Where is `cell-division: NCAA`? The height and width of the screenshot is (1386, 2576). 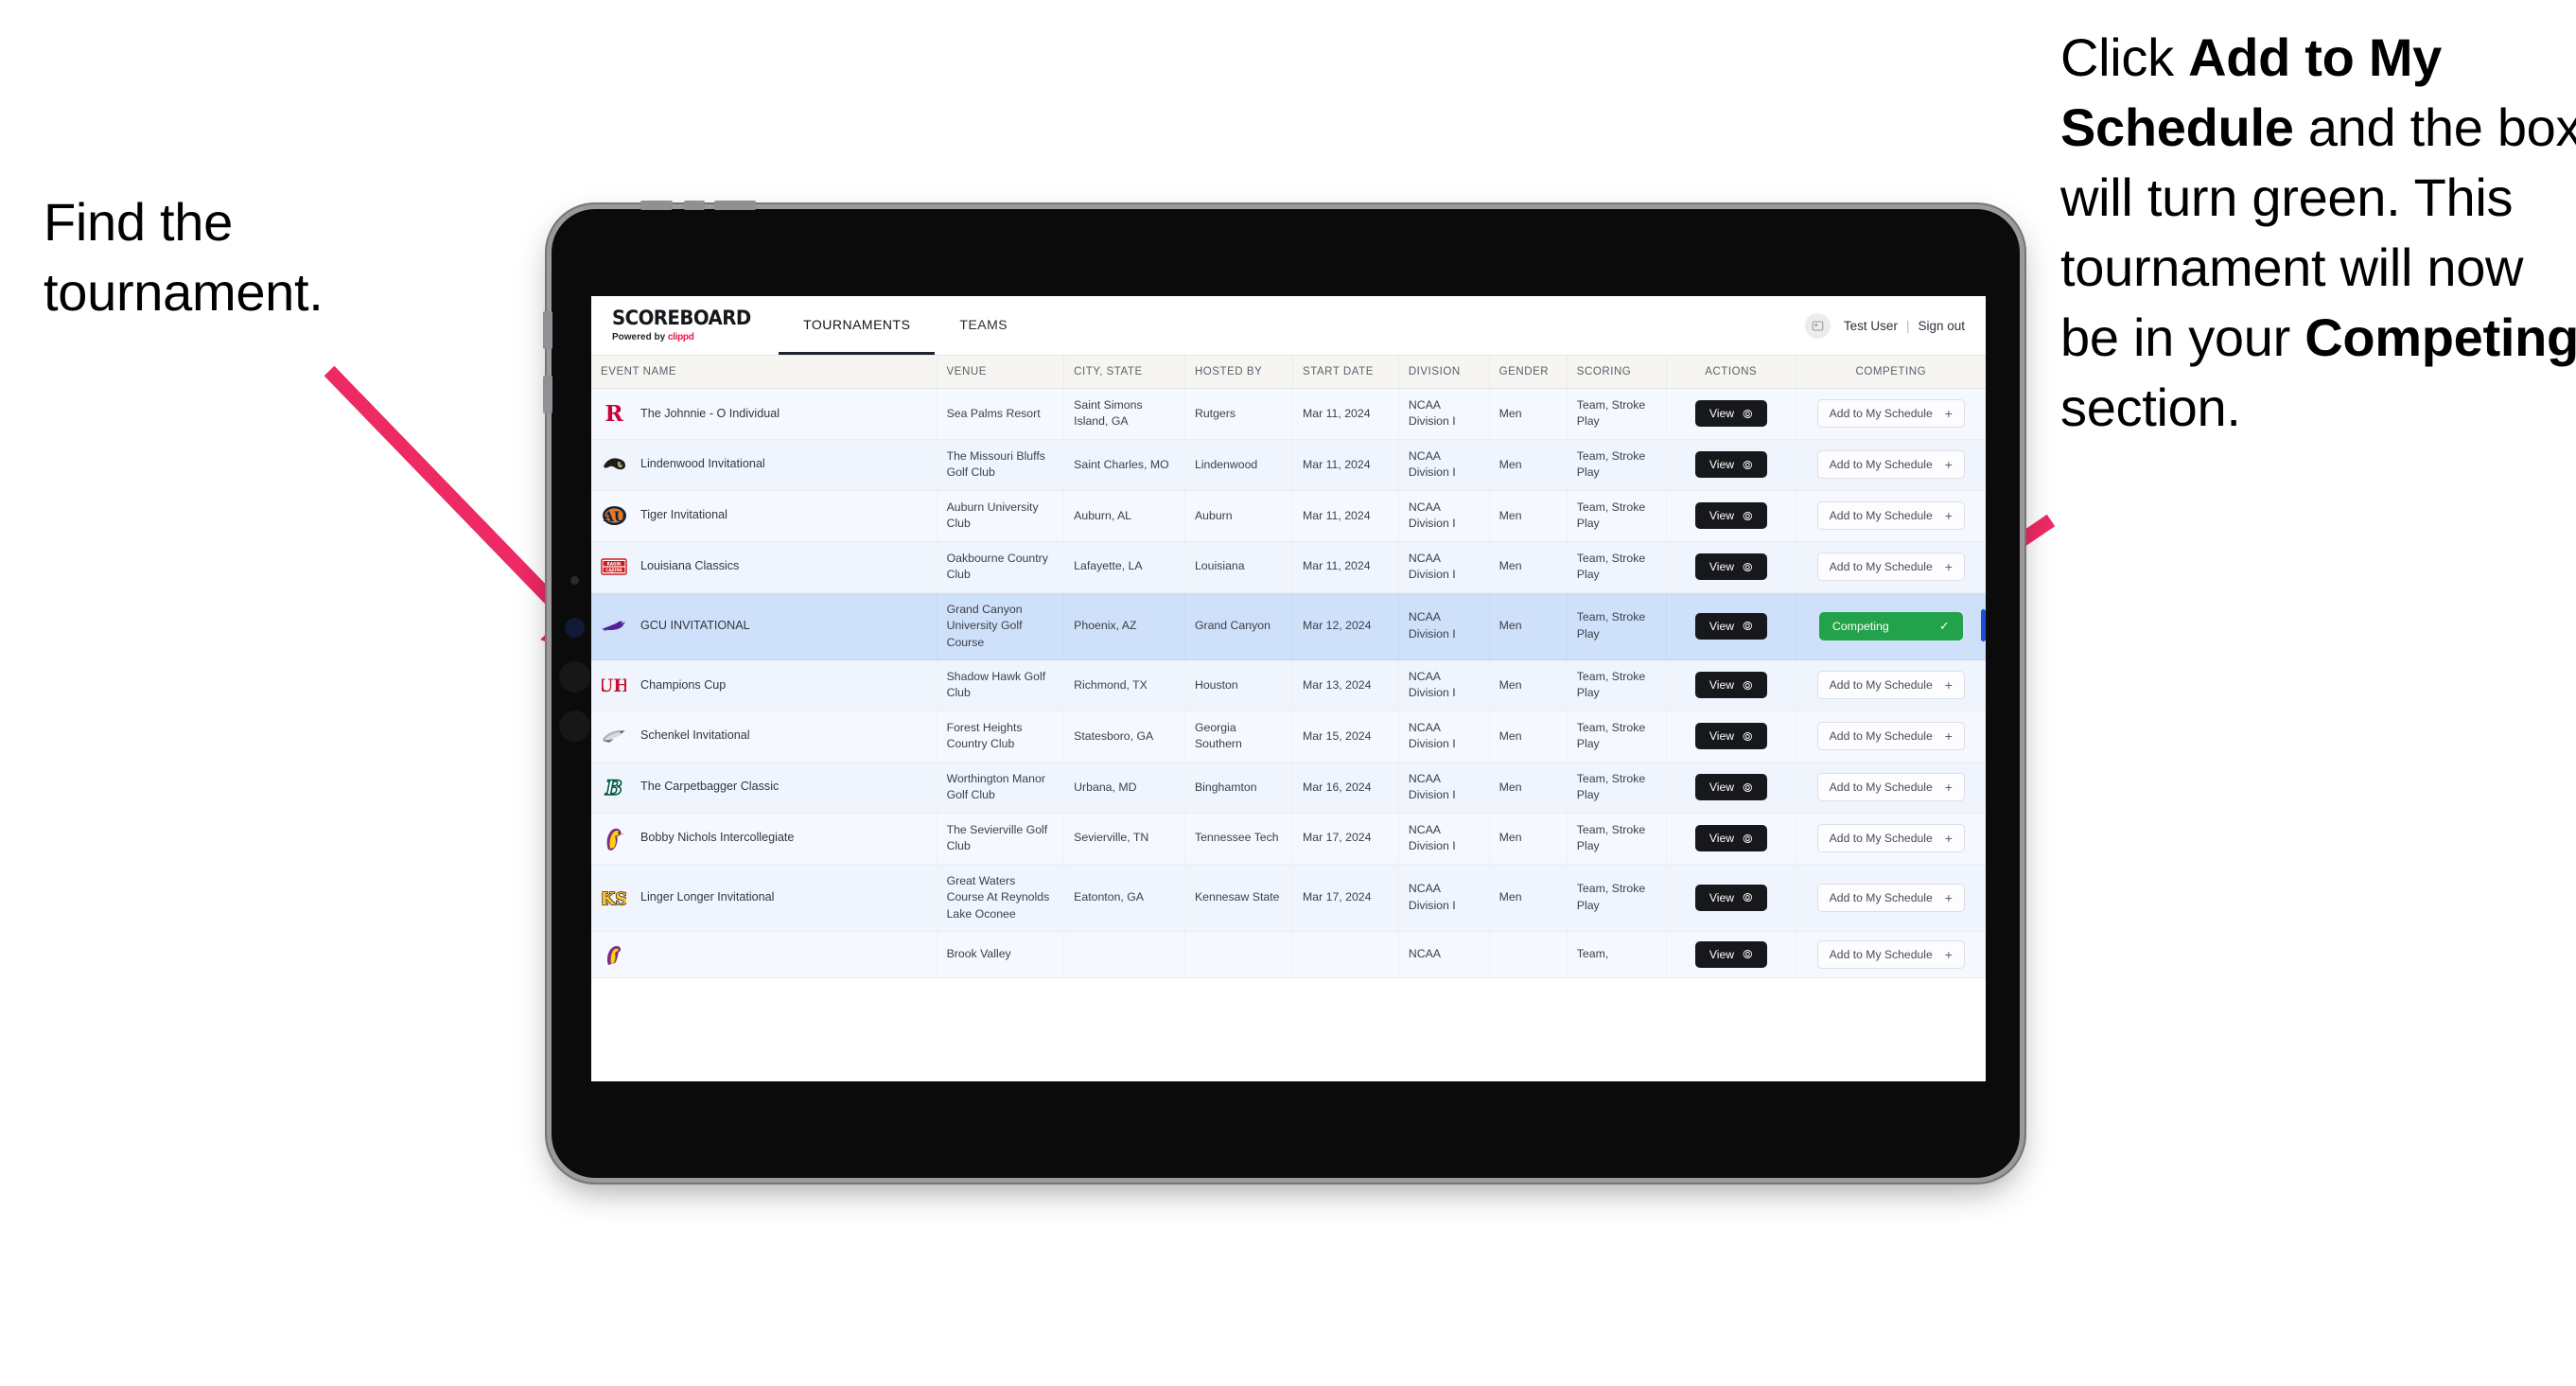
cell-division: NCAA is located at coordinates (1444, 954).